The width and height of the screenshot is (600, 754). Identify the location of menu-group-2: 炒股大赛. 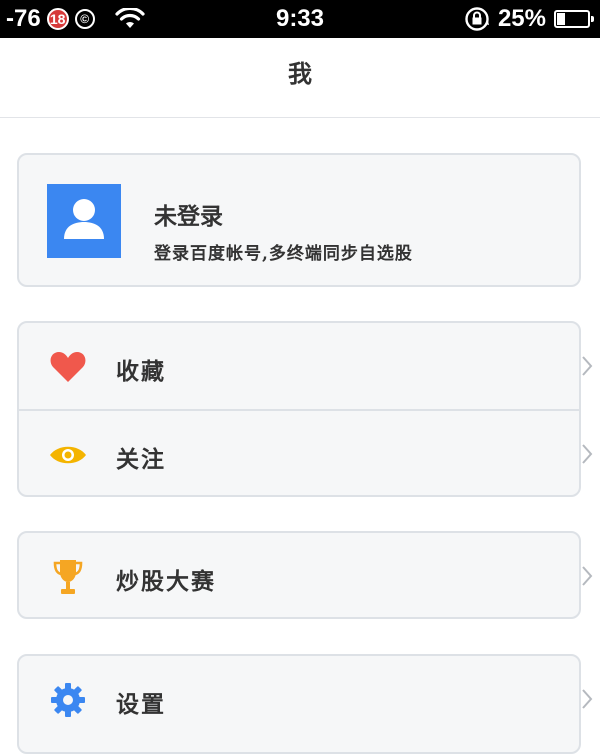
(305, 575).